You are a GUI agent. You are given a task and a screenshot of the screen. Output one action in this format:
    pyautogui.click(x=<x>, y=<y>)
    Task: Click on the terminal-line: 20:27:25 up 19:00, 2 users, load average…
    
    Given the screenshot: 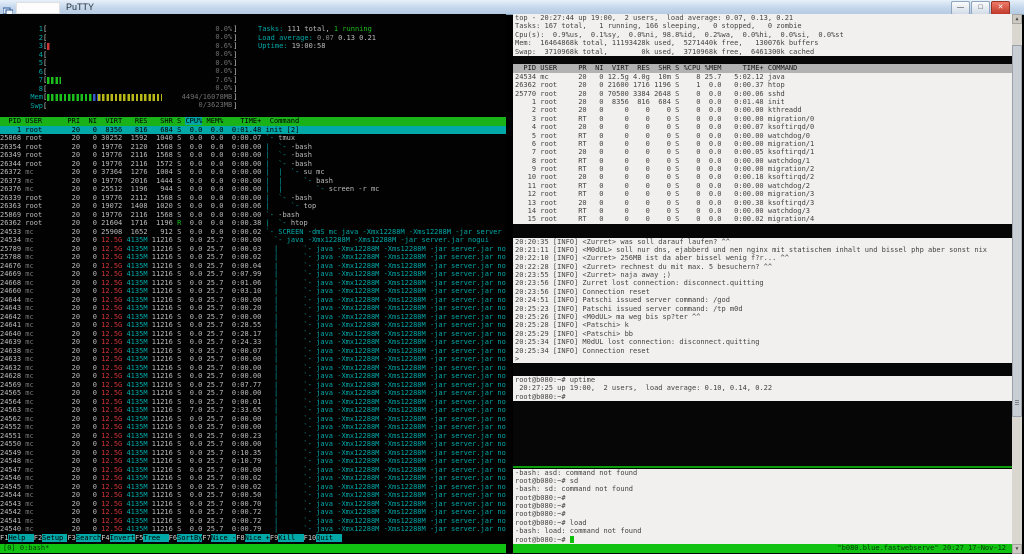 What is the action you would take?
    pyautogui.click(x=762, y=388)
    